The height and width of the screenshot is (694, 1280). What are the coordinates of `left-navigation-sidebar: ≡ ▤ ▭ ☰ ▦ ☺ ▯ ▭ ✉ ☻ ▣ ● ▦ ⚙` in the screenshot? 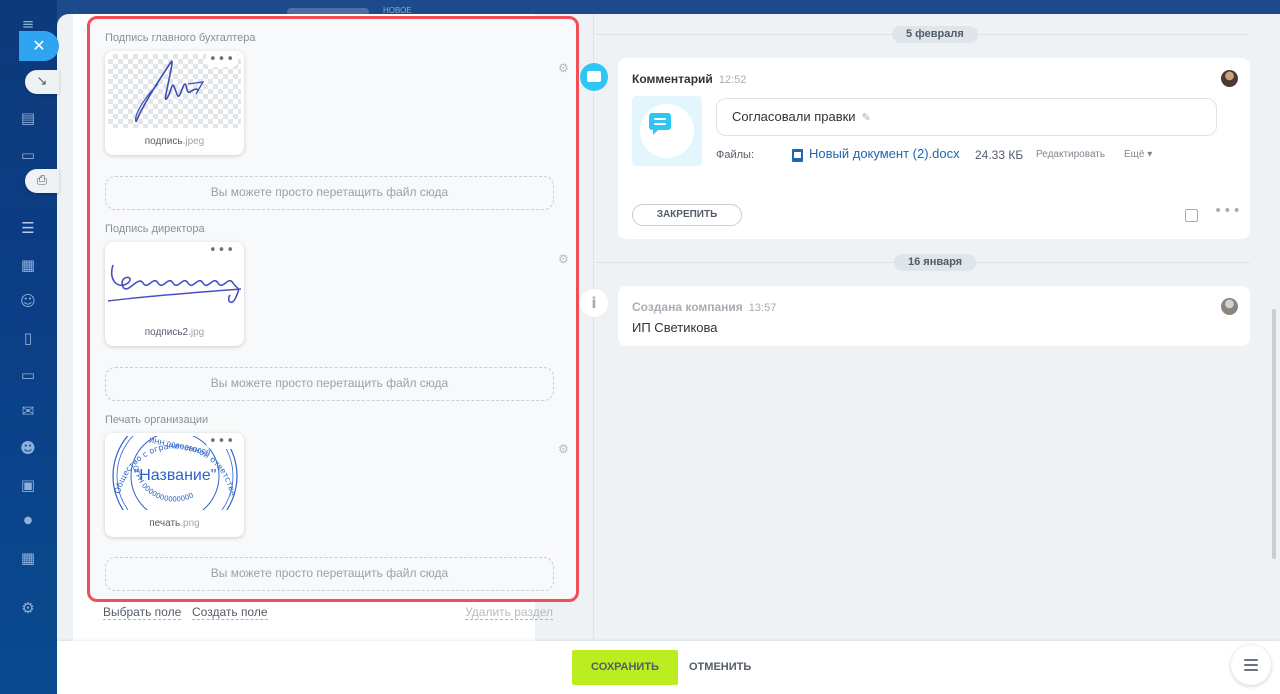 It's located at (28, 347).